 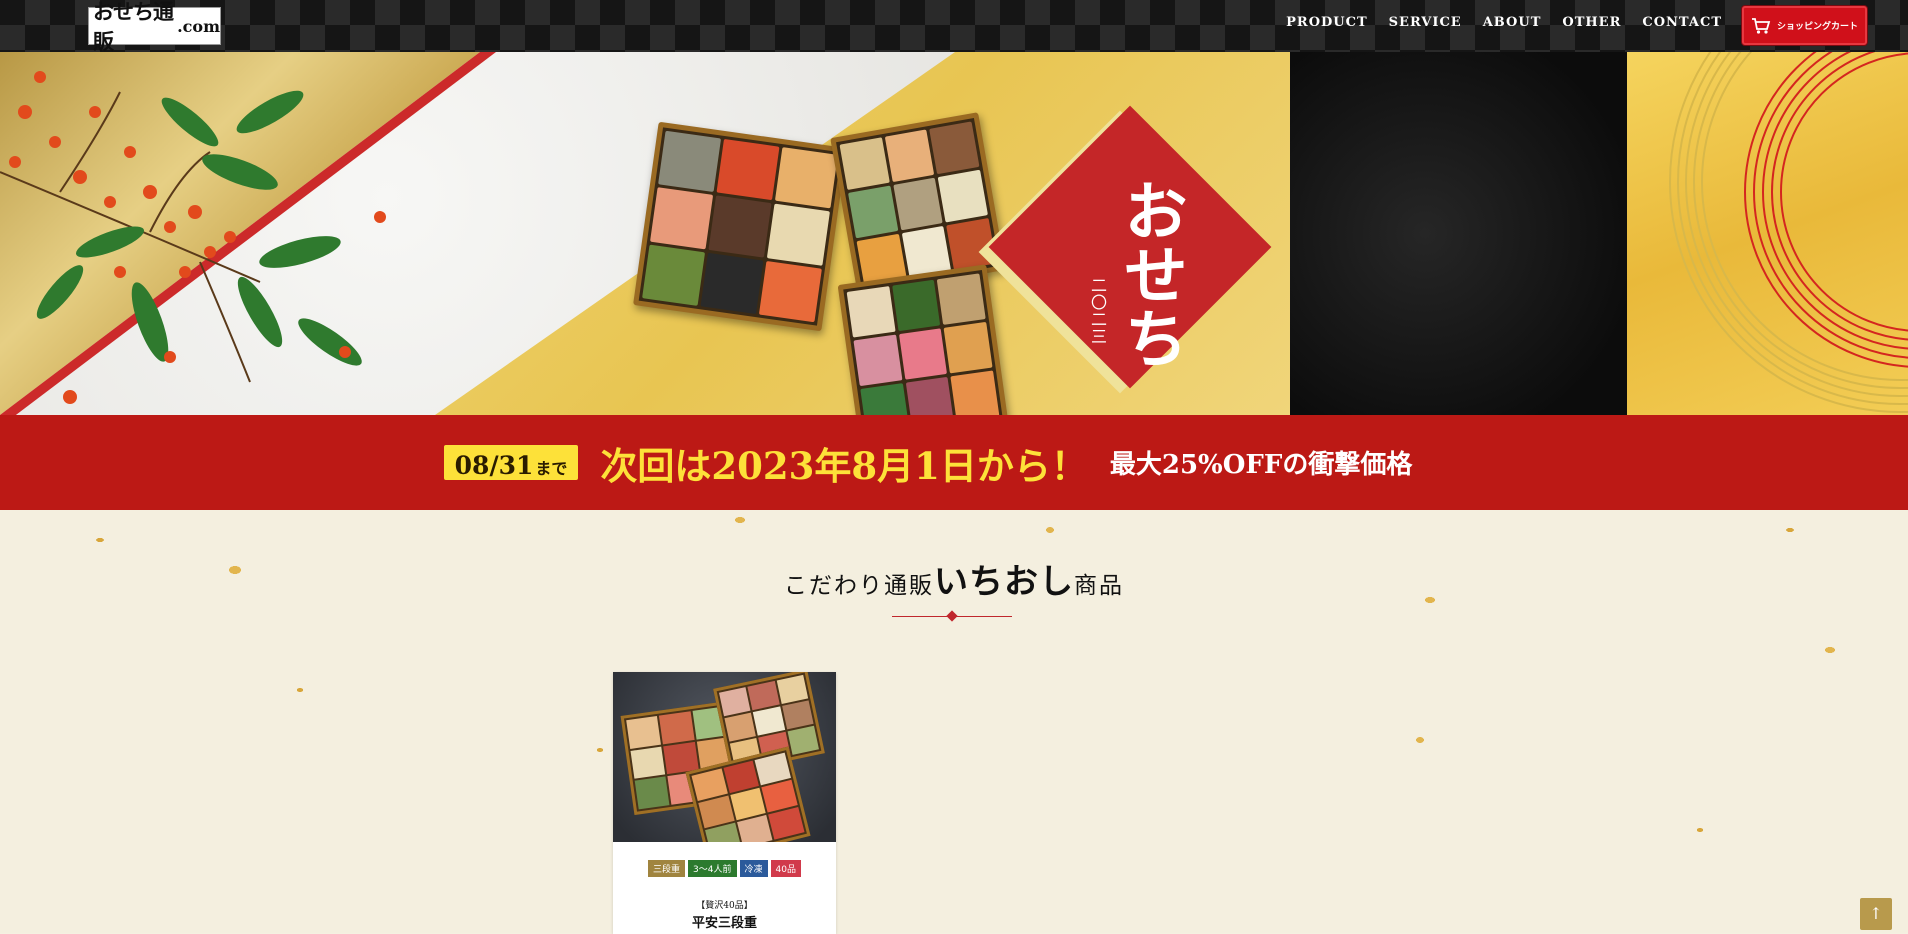 I want to click on product-subtitle: 【贅沢40品】, so click(x=724, y=906).